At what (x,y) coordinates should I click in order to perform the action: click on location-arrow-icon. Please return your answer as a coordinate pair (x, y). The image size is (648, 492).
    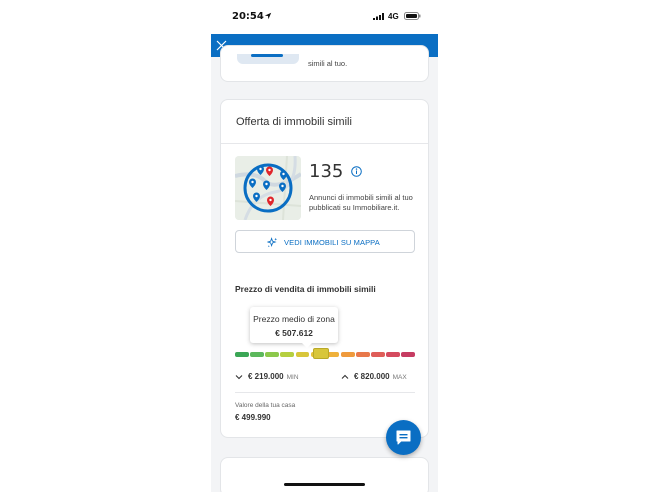
    Looking at the image, I should click on (268, 16).